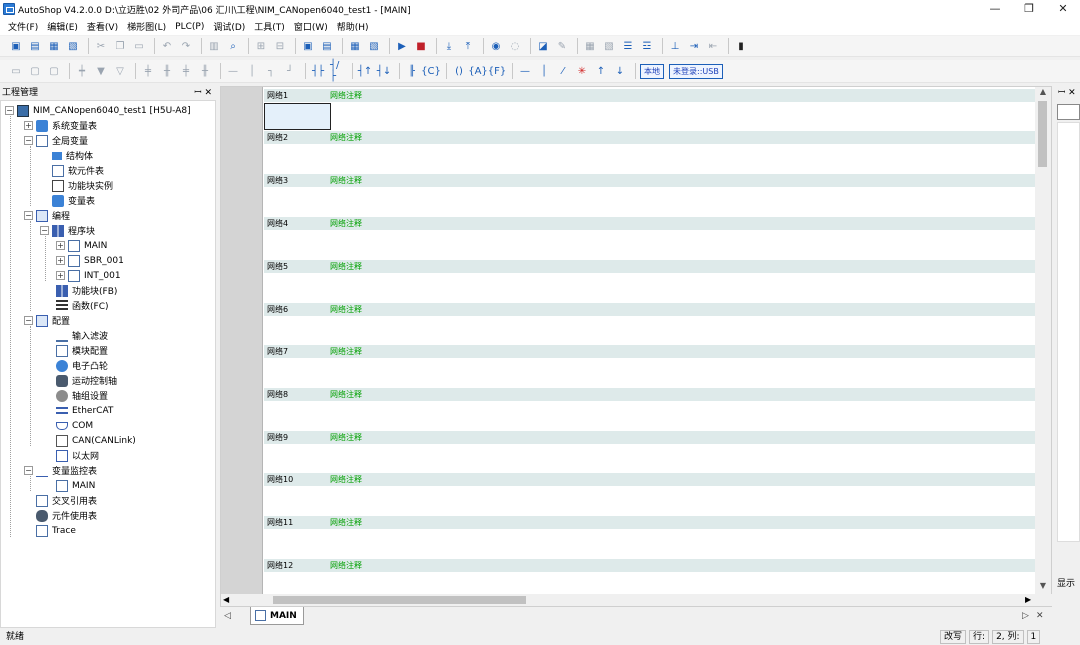 This screenshot has height=645, width=1080. I want to click on io-table-icon: ▦, so click(590, 46).